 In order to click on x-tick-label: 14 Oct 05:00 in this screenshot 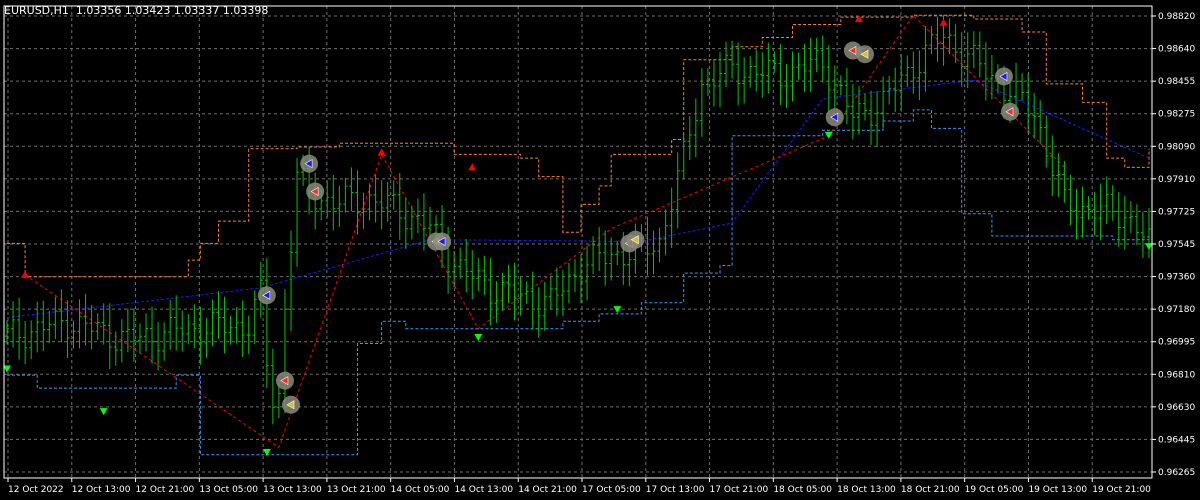, I will do `click(420, 490)`.